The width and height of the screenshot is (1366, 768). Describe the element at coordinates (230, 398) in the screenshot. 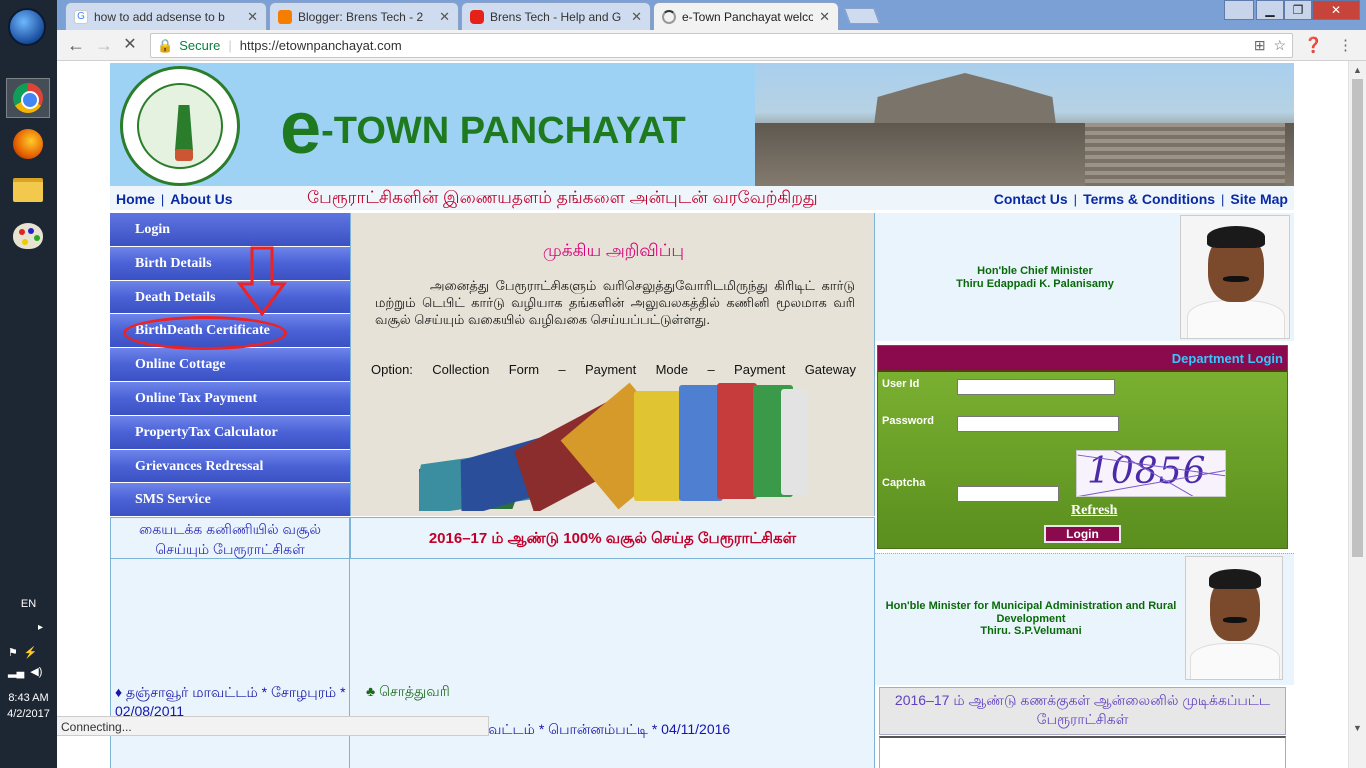

I see `menu-online-tax-payment: Online Tax Payment` at that location.